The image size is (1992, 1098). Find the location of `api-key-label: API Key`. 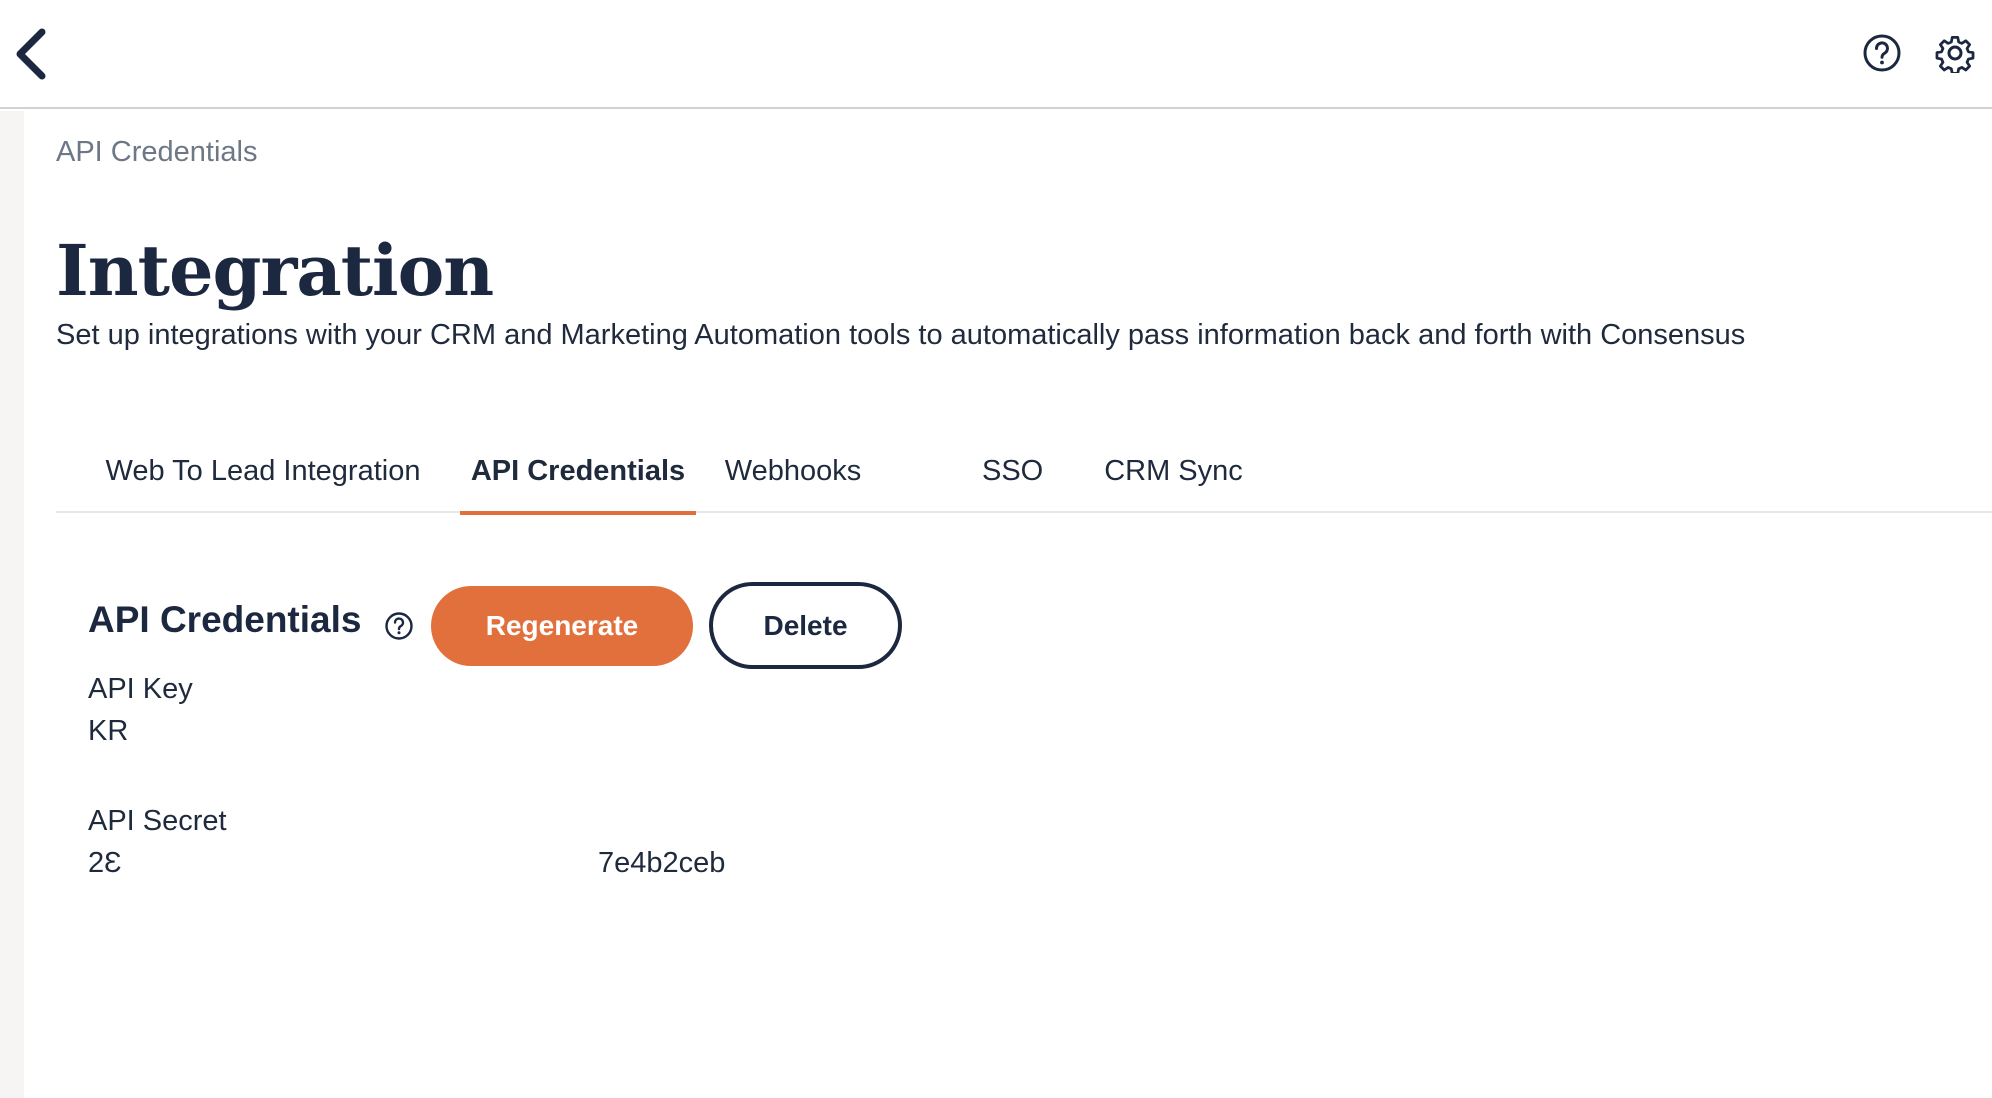

api-key-label: API Key is located at coordinates (140, 689).